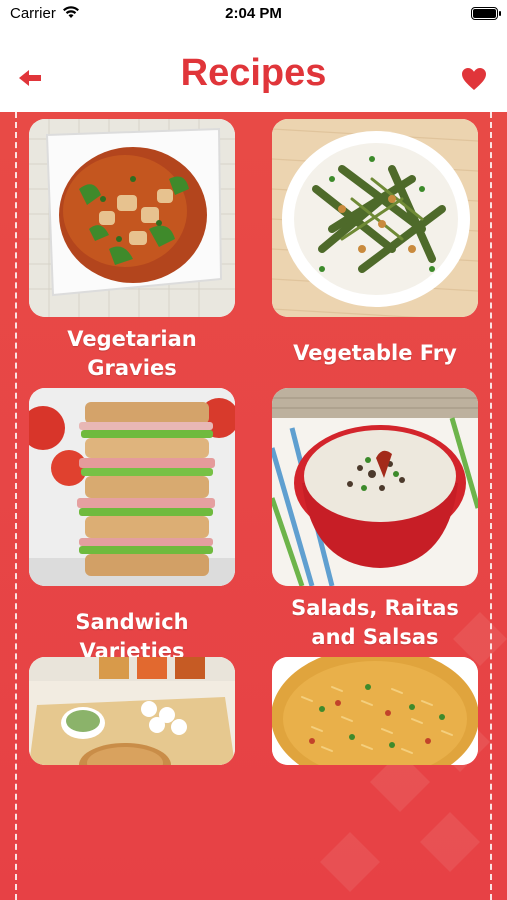 This screenshot has height=900, width=507. What do you see at coordinates (491, 506) in the screenshot?
I see `right-border-stitch` at bounding box center [491, 506].